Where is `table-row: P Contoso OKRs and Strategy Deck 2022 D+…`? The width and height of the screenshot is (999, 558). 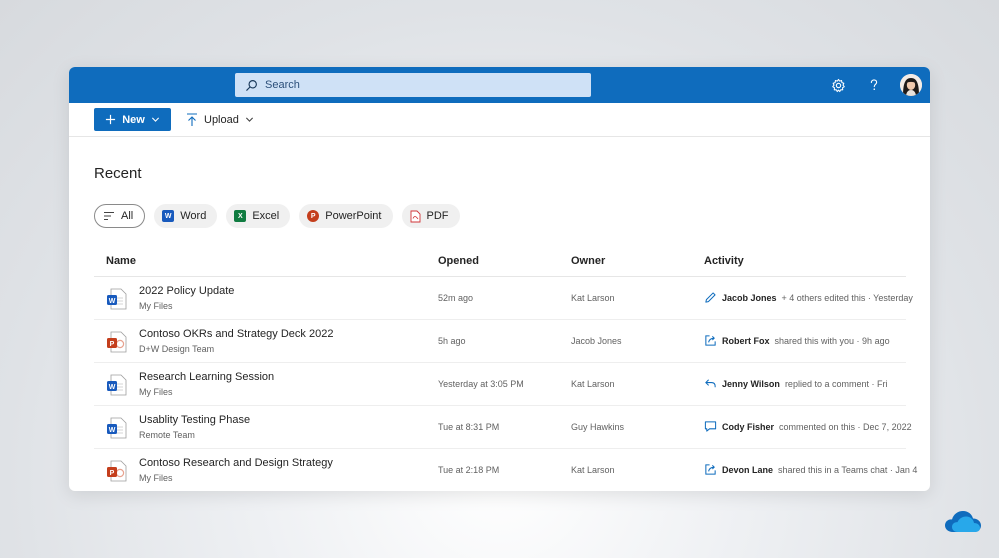 table-row: P Contoso OKRs and Strategy Deck 2022 D+… is located at coordinates (500, 341).